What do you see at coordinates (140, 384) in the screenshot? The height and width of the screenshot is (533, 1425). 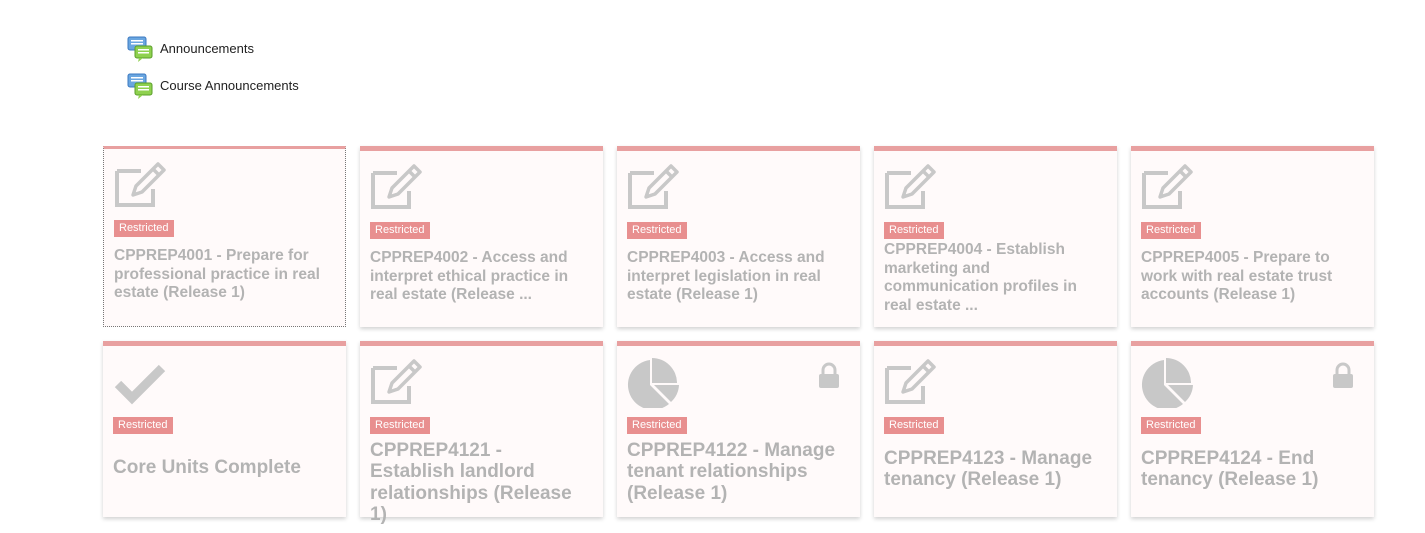 I see `checkmark-icon` at bounding box center [140, 384].